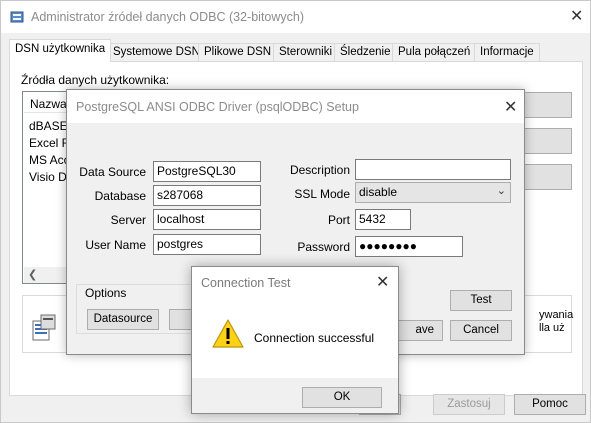 Image resolution: width=591 pixels, height=423 pixels. I want to click on conn-close-icon: ✕, so click(382, 283).